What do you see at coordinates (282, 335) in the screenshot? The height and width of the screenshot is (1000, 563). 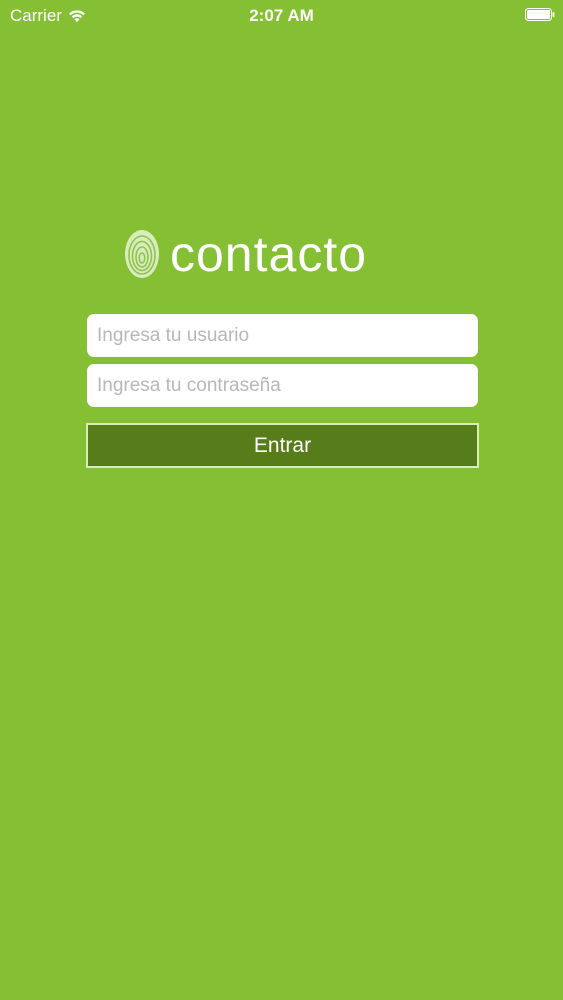 I see `username-input` at bounding box center [282, 335].